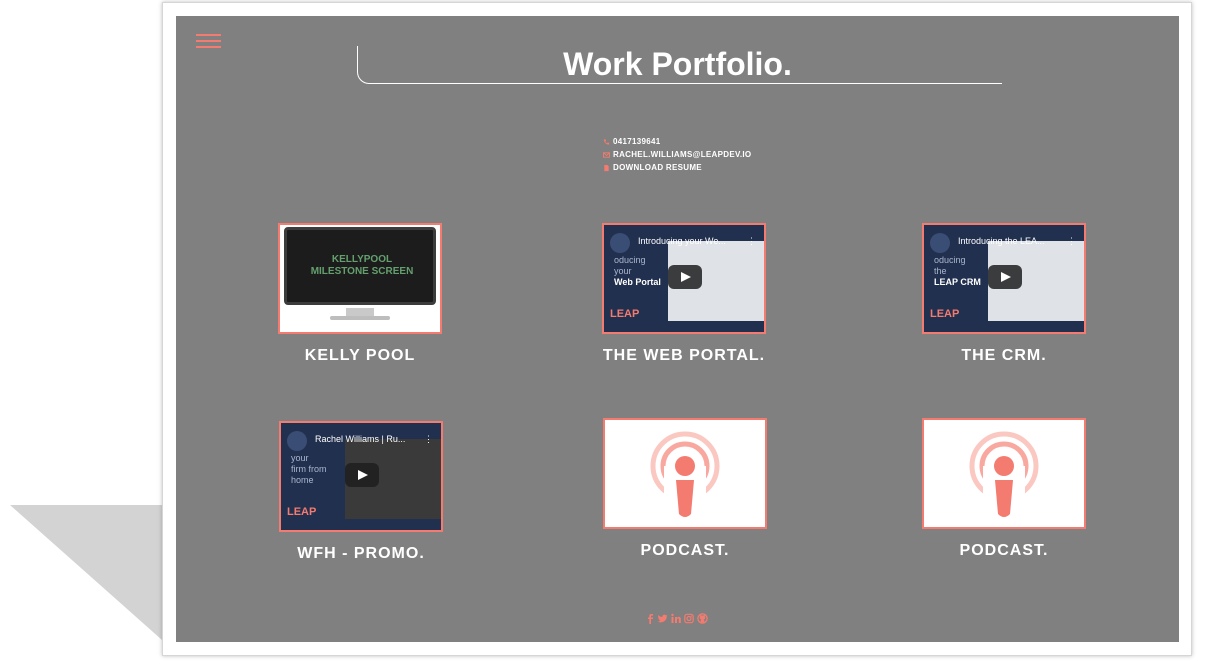 Image resolution: width=1218 pixels, height=666 pixels. Describe the element at coordinates (606, 141) in the screenshot. I see `phone-icon` at that location.